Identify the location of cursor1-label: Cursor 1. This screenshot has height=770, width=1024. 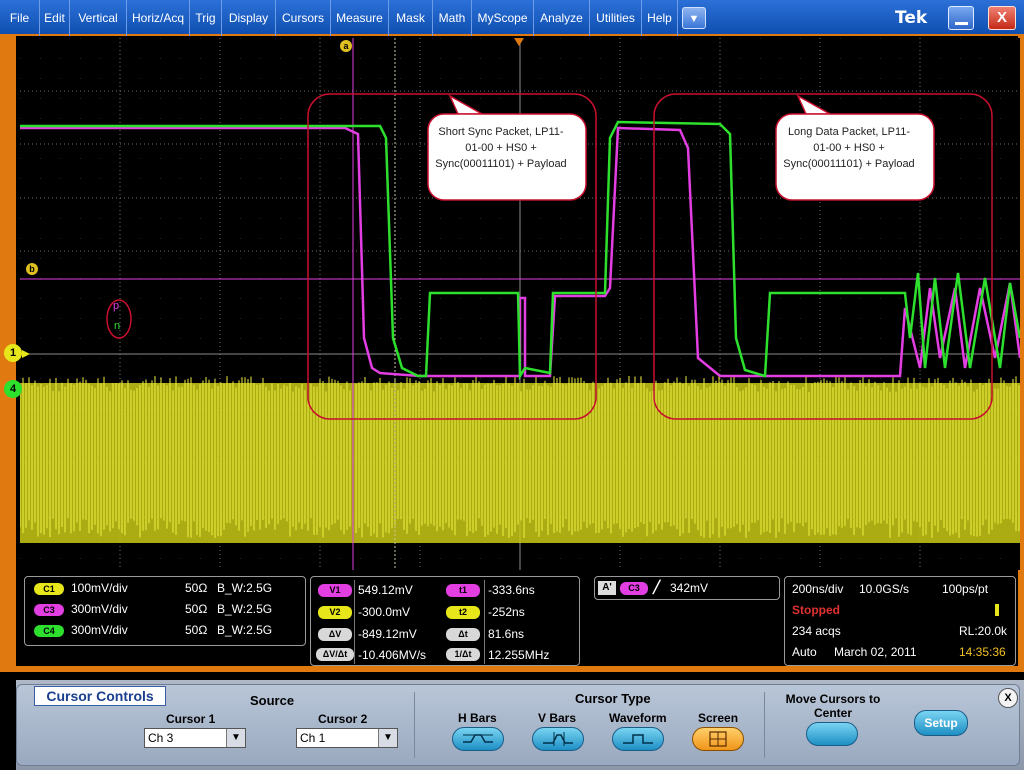
(191, 719).